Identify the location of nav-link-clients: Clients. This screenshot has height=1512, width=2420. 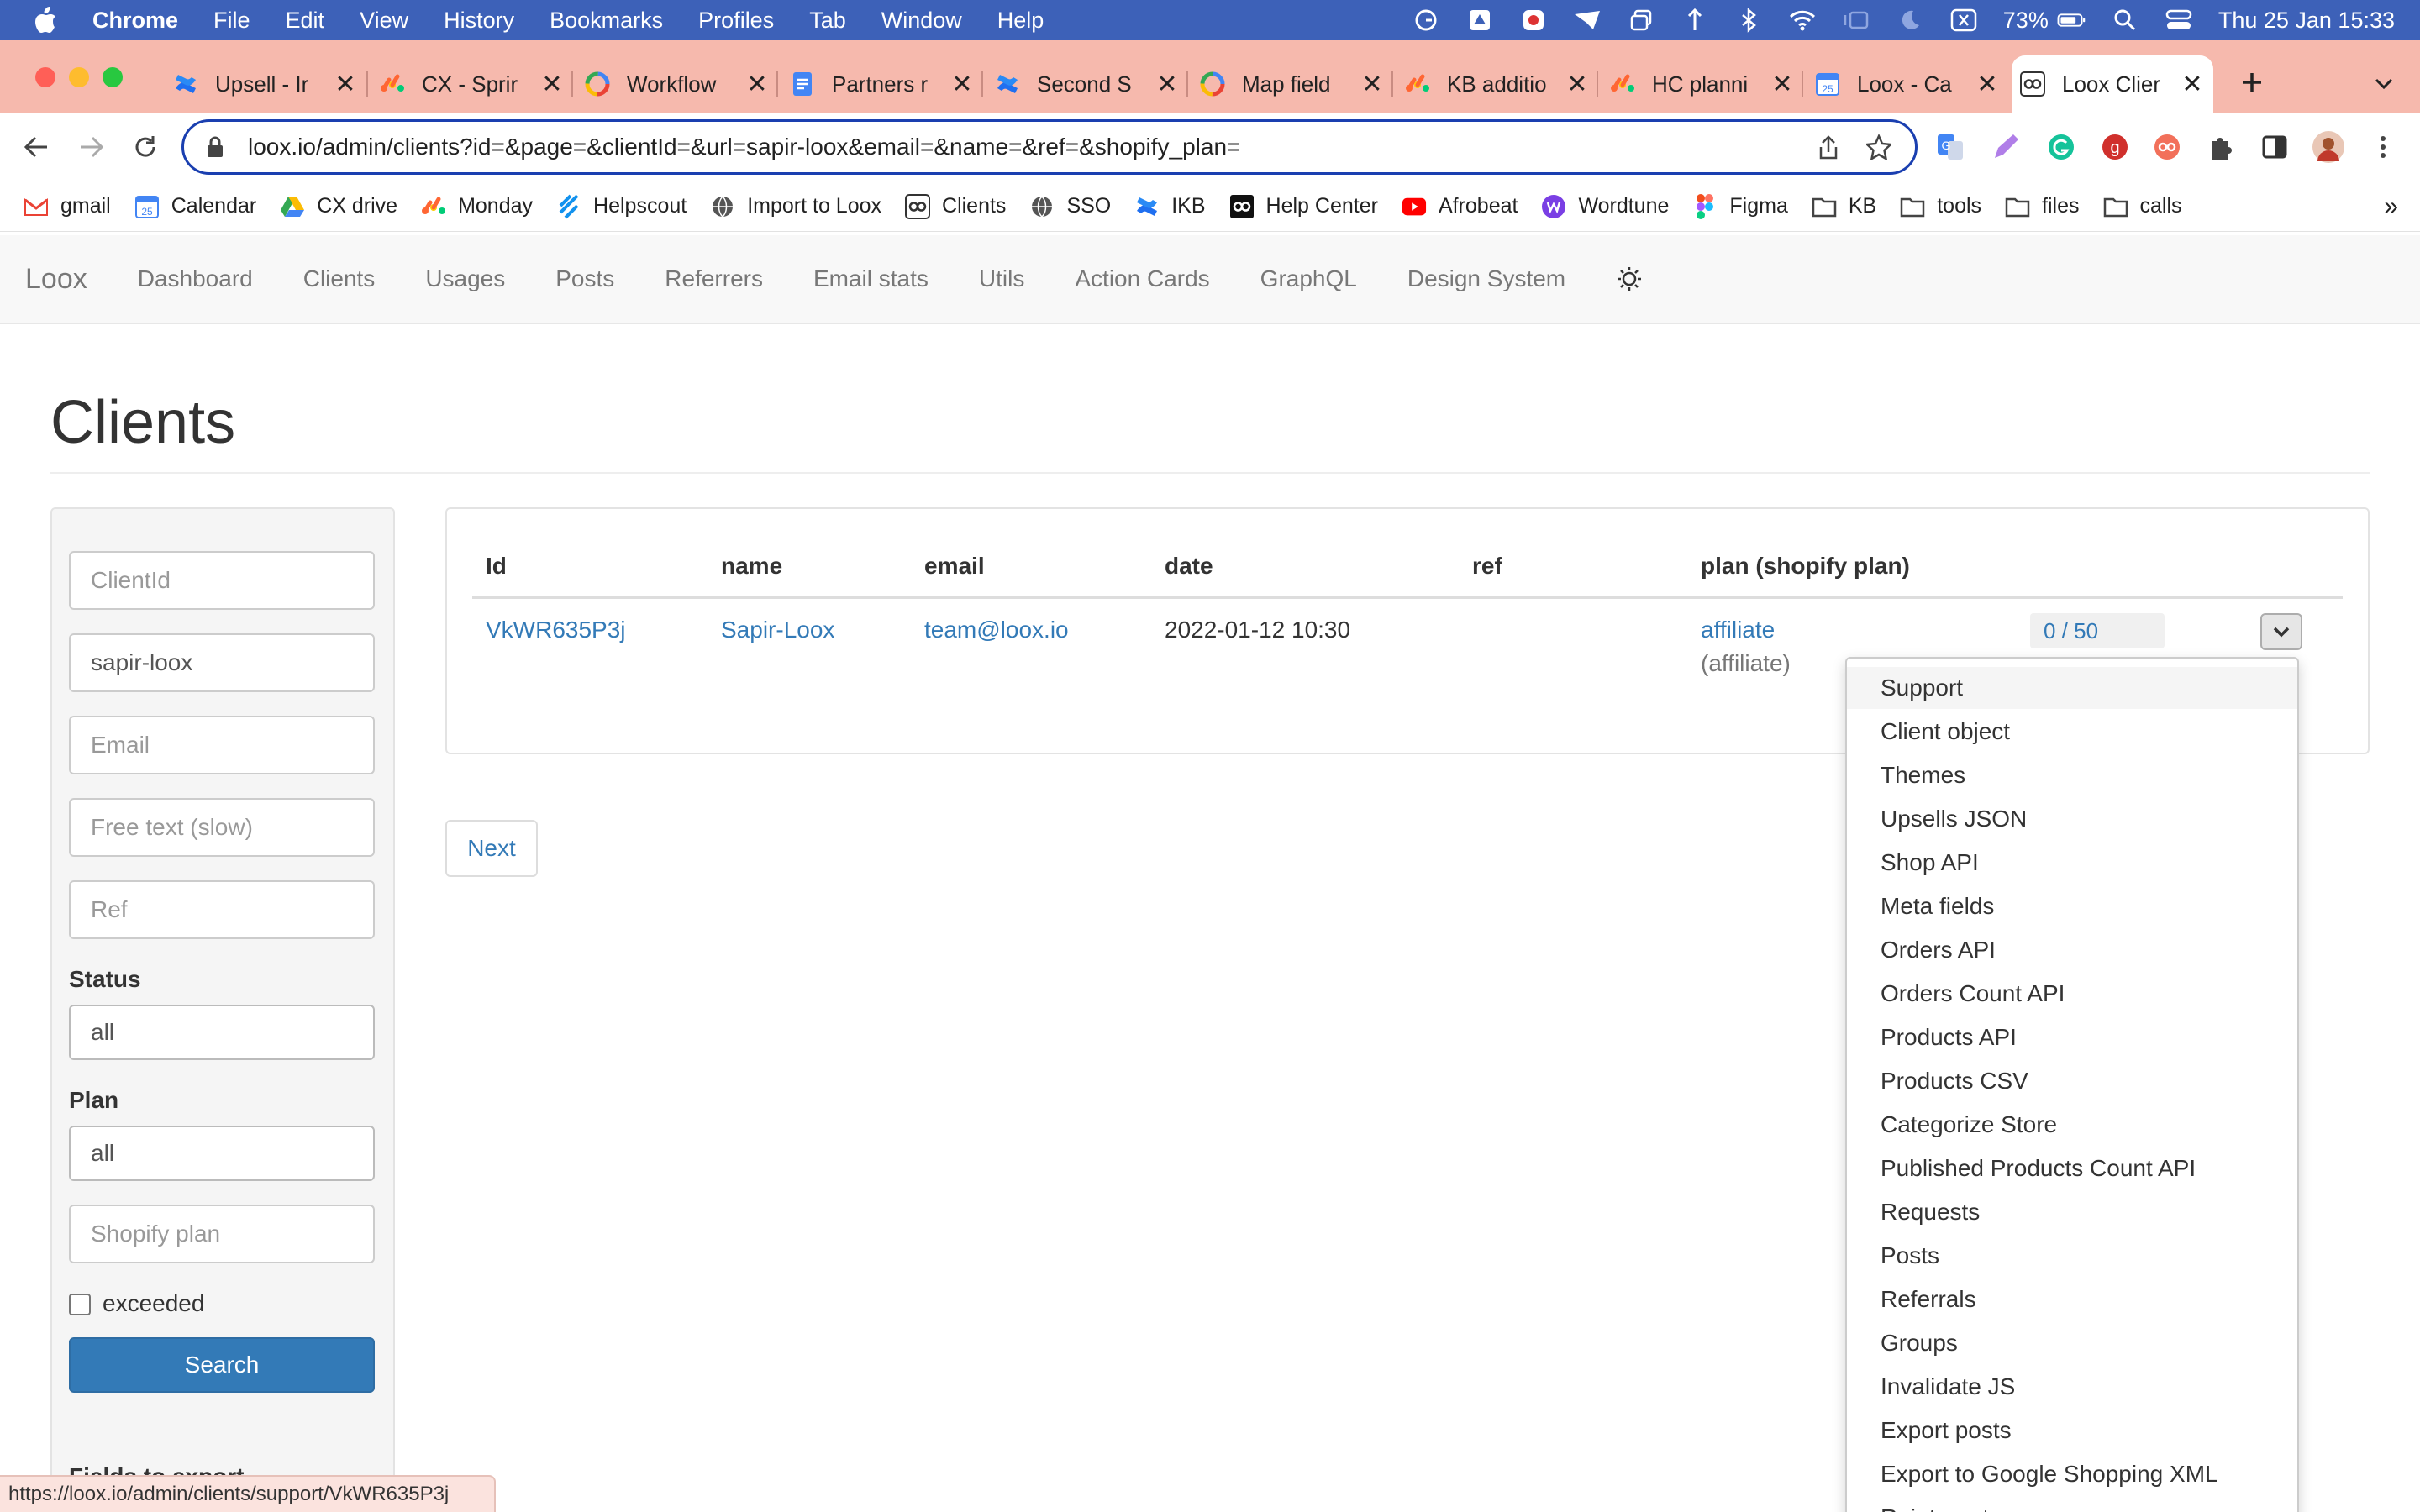
(339, 278).